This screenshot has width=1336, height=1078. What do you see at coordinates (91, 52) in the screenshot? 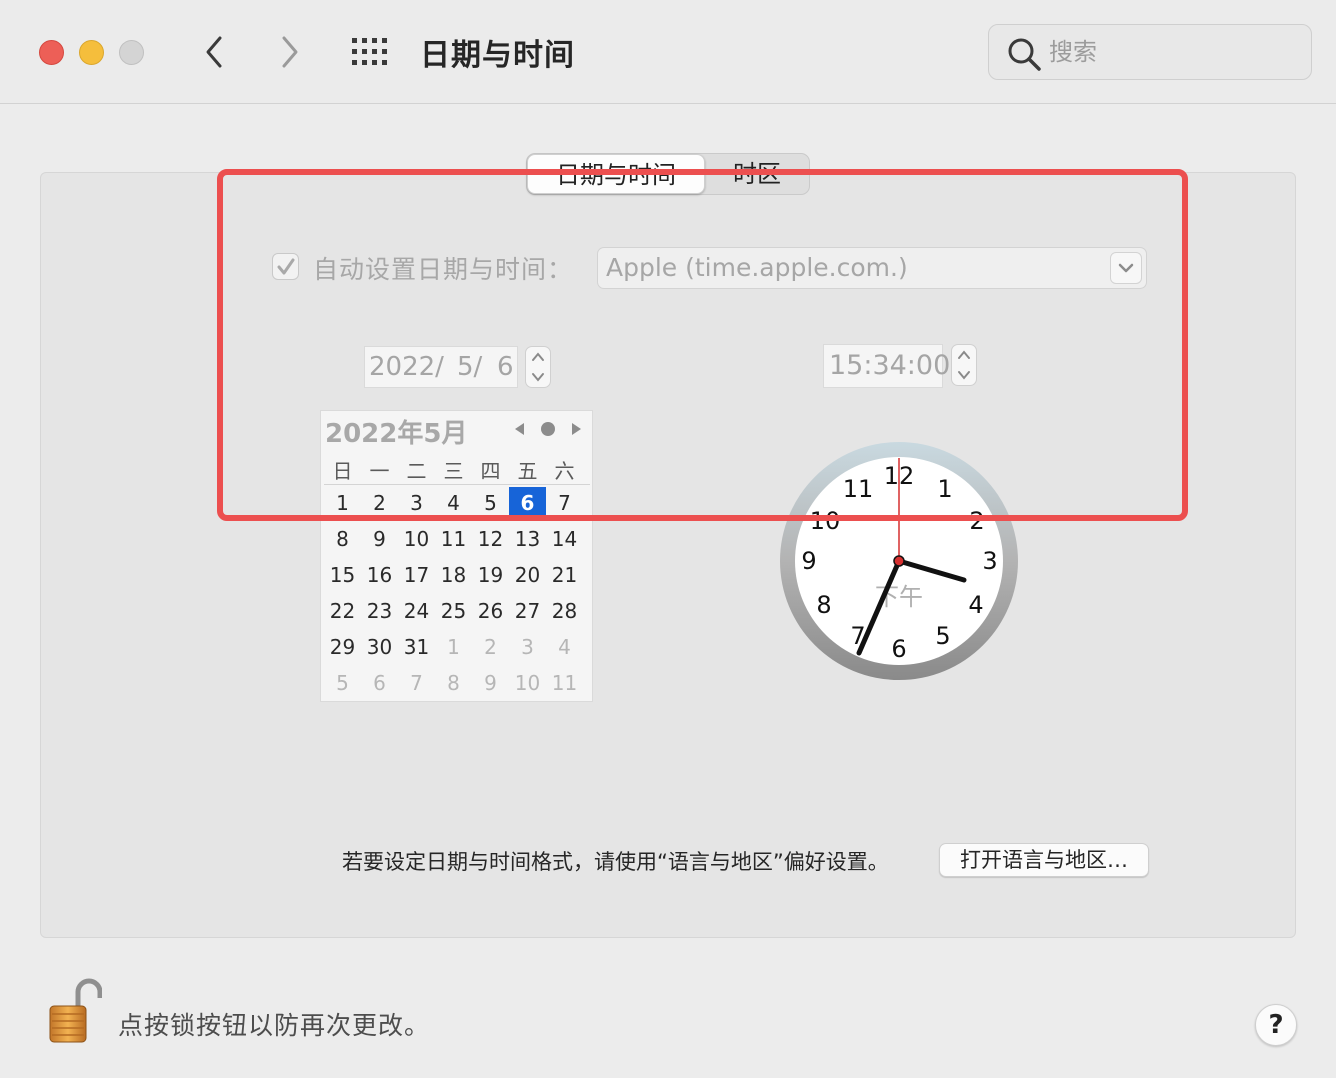
I see `minimize-window-button` at bounding box center [91, 52].